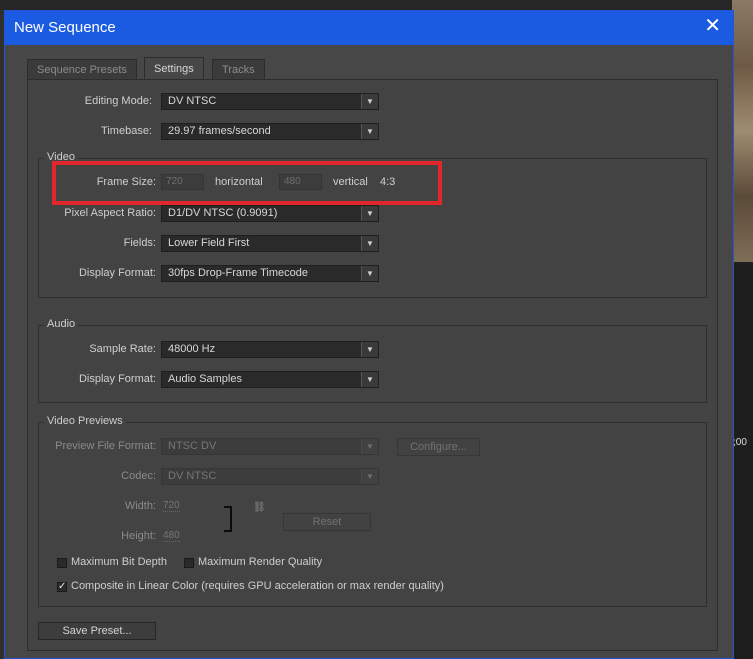  I want to click on audio-display-format-dropdown: Audio Samples ▼, so click(270, 379).